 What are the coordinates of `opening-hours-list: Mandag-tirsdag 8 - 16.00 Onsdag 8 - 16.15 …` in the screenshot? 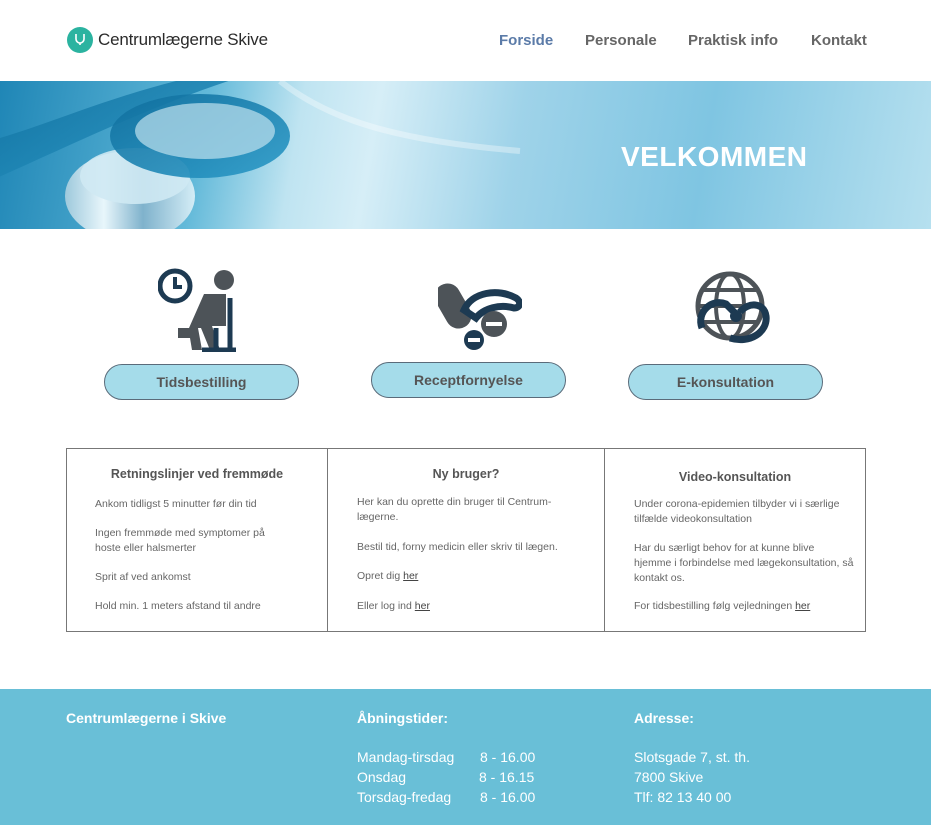 It's located at (467, 777).